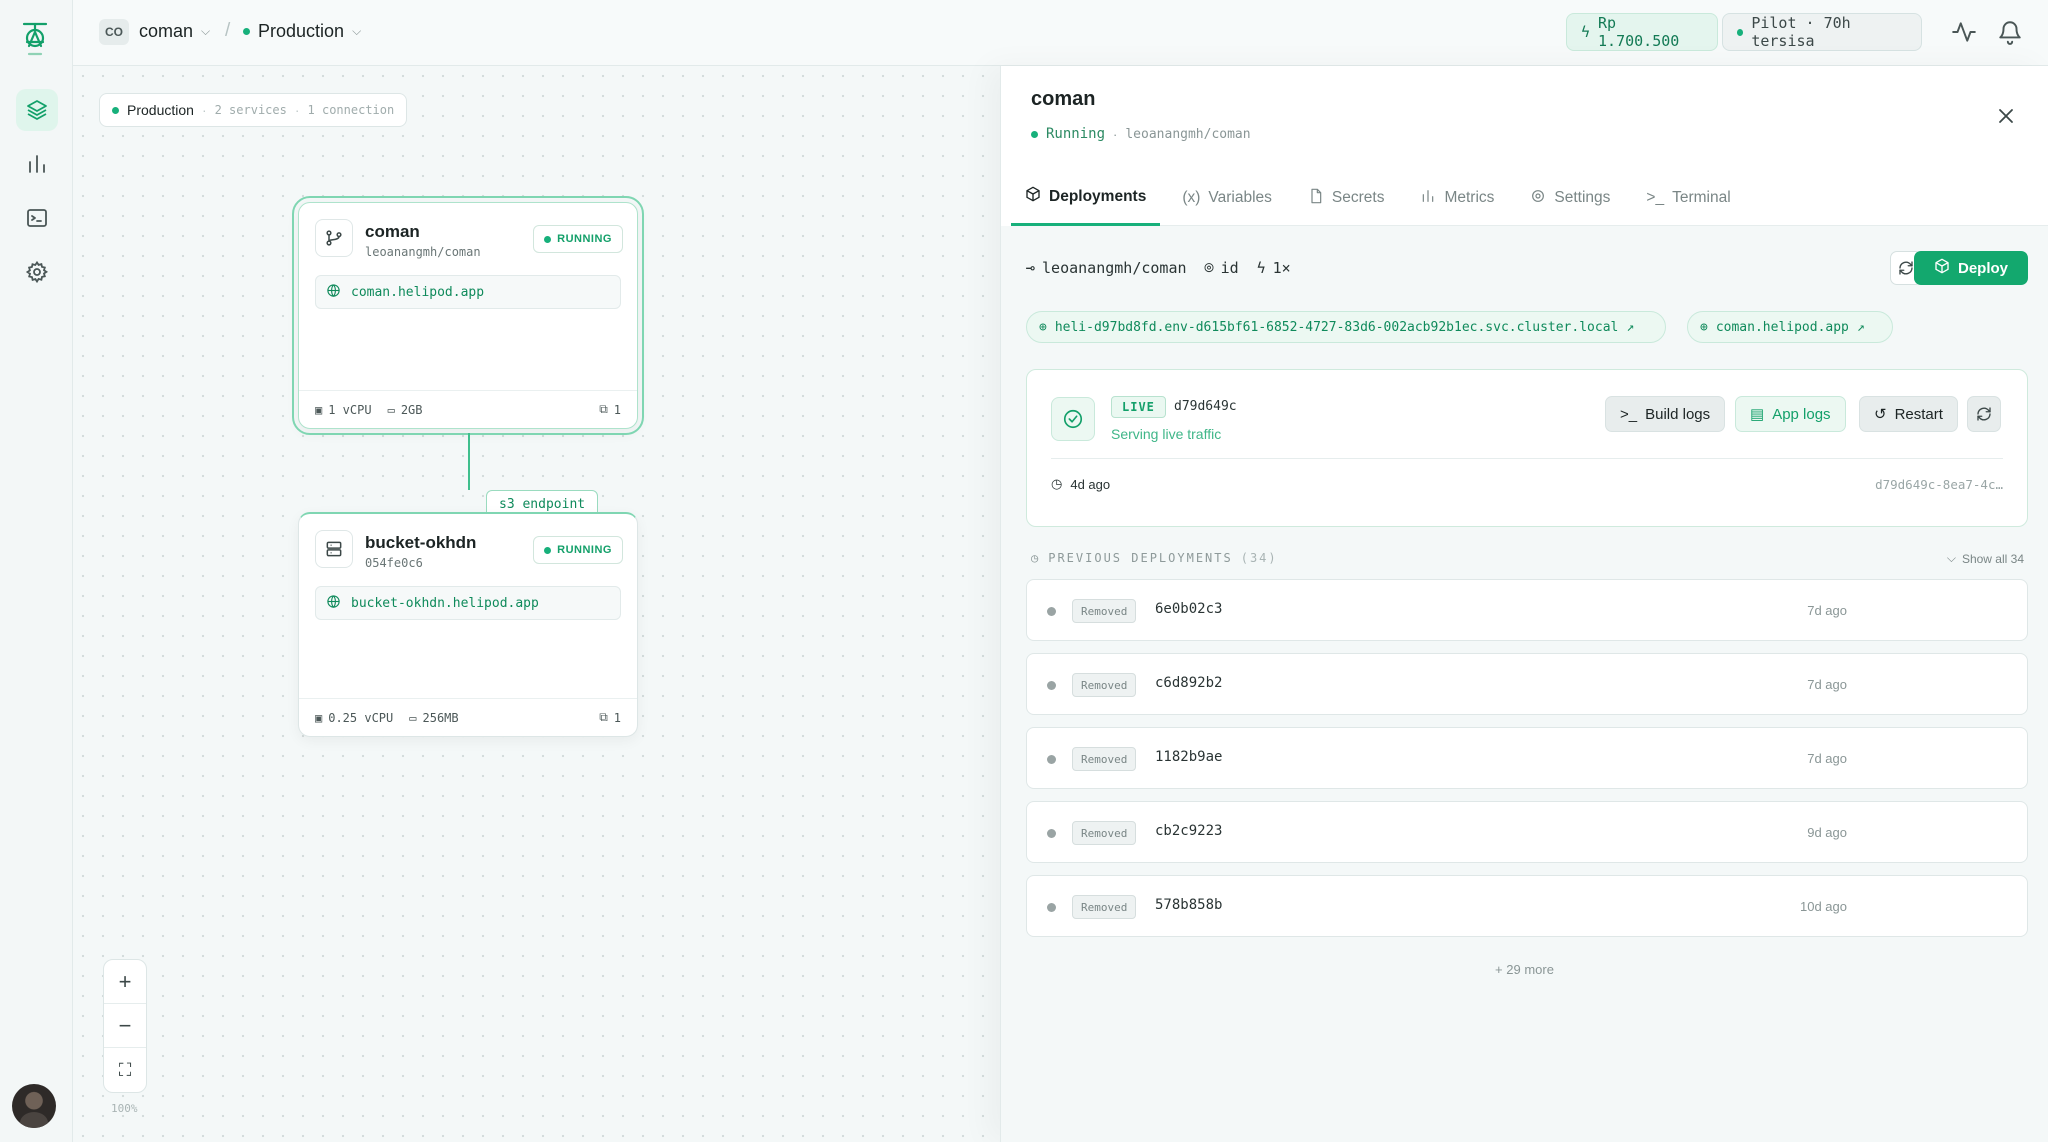  Describe the element at coordinates (37, 218) in the screenshot. I see `nav-terminal-icon` at that location.